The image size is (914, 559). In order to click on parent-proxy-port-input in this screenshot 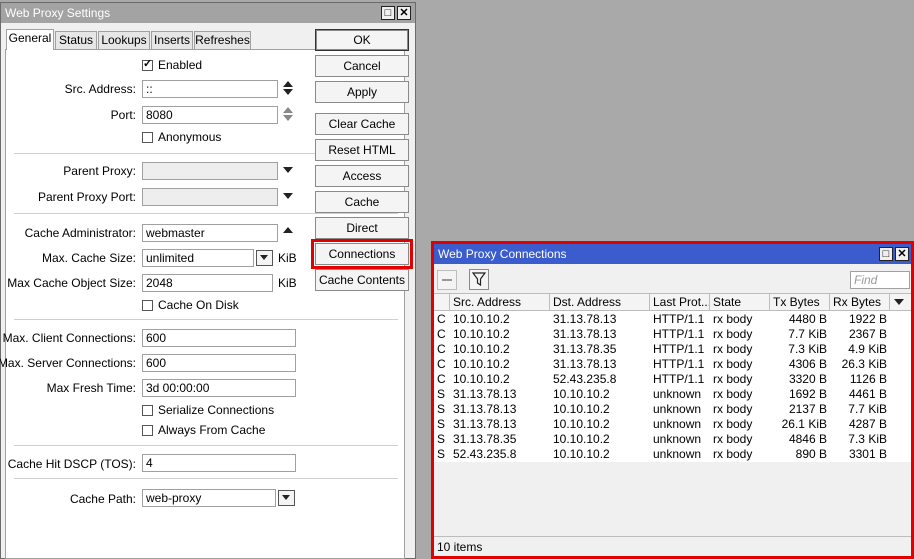, I will do `click(210, 197)`.